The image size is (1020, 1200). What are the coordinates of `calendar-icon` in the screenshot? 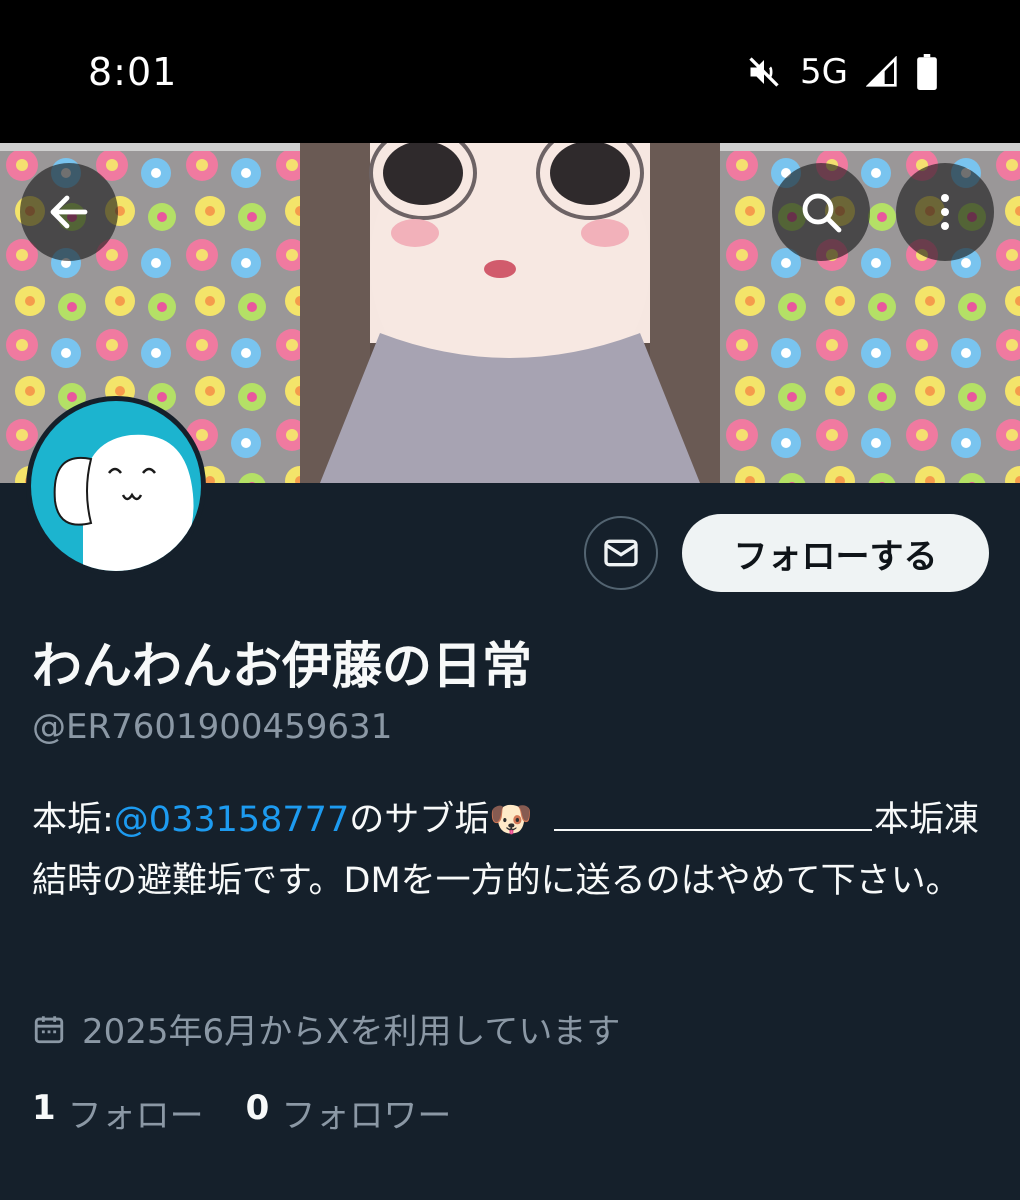 It's located at (49, 1029).